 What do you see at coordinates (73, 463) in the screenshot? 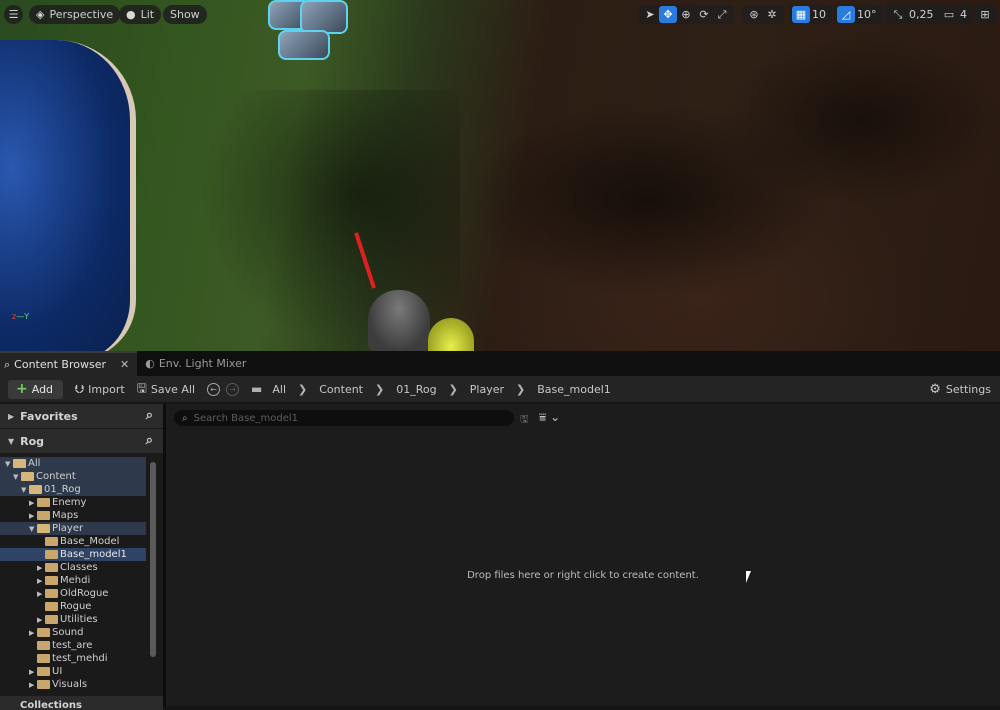
I see `tree-item: ▼ All` at bounding box center [73, 463].